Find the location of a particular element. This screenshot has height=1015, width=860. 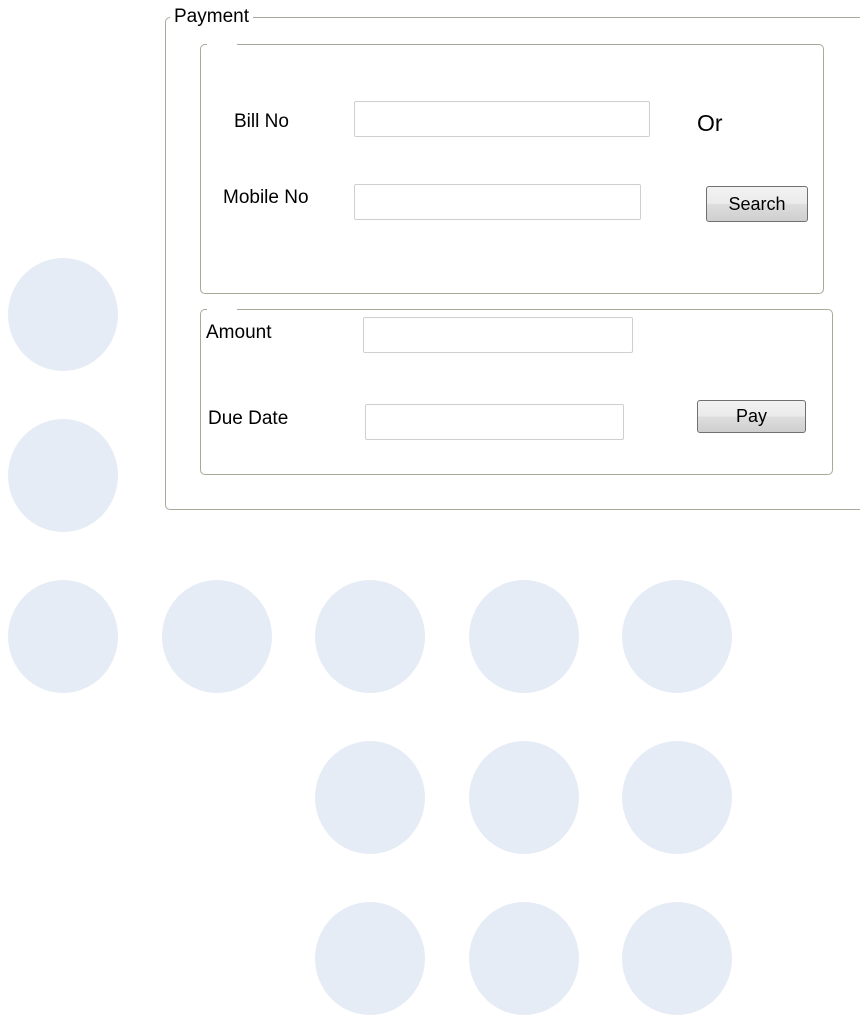

mobile-no-label: Mobile No is located at coordinates (266, 197).